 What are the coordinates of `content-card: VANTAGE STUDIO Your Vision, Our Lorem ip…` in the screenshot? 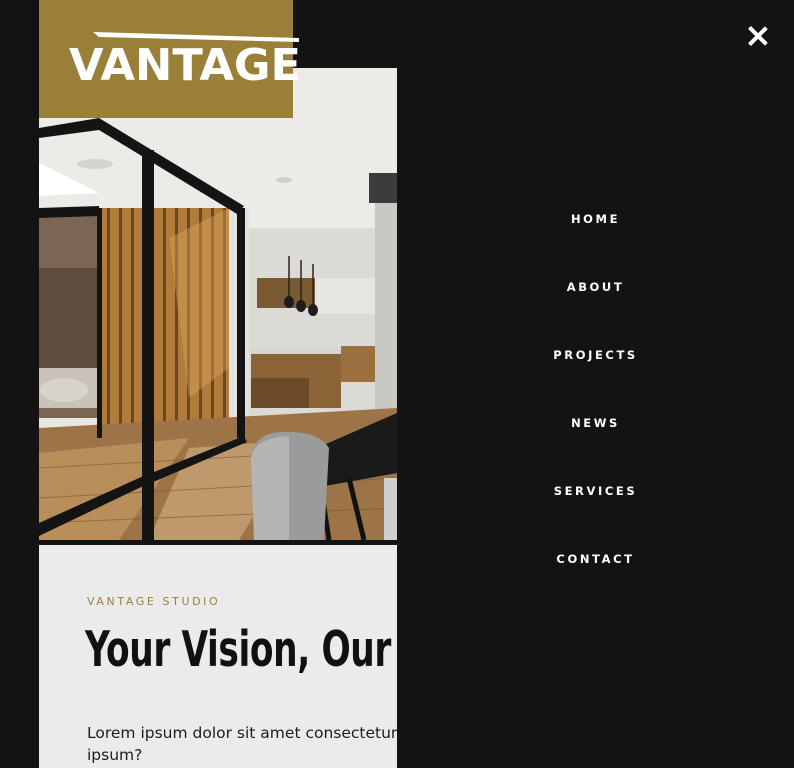 It's located at (218, 656).